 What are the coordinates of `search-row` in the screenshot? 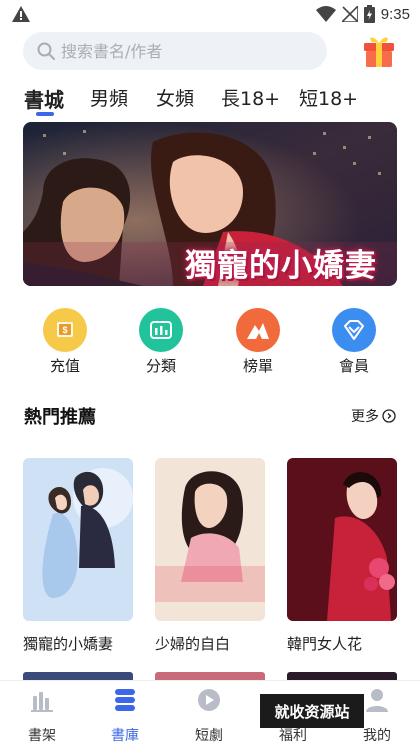 It's located at (210, 52).